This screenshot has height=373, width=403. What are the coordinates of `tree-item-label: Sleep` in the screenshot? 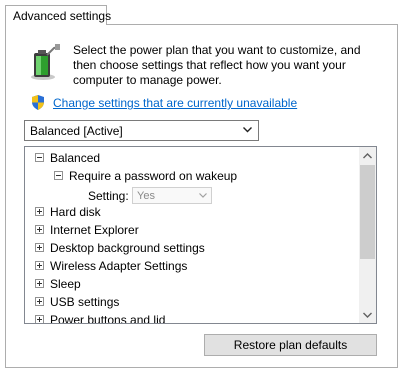 It's located at (65, 284).